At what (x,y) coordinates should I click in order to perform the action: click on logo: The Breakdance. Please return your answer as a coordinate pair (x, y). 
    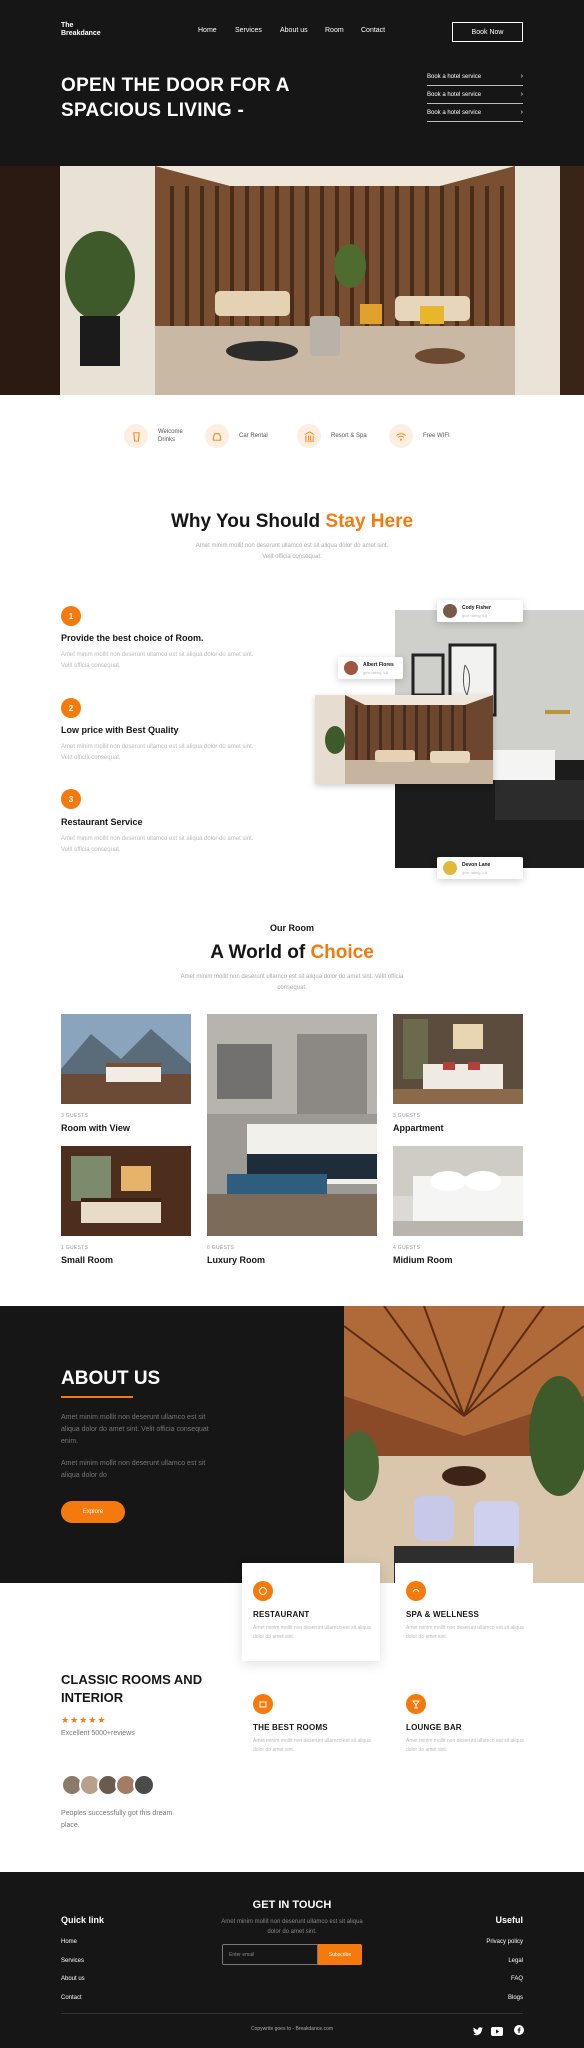
    Looking at the image, I should click on (83, 30).